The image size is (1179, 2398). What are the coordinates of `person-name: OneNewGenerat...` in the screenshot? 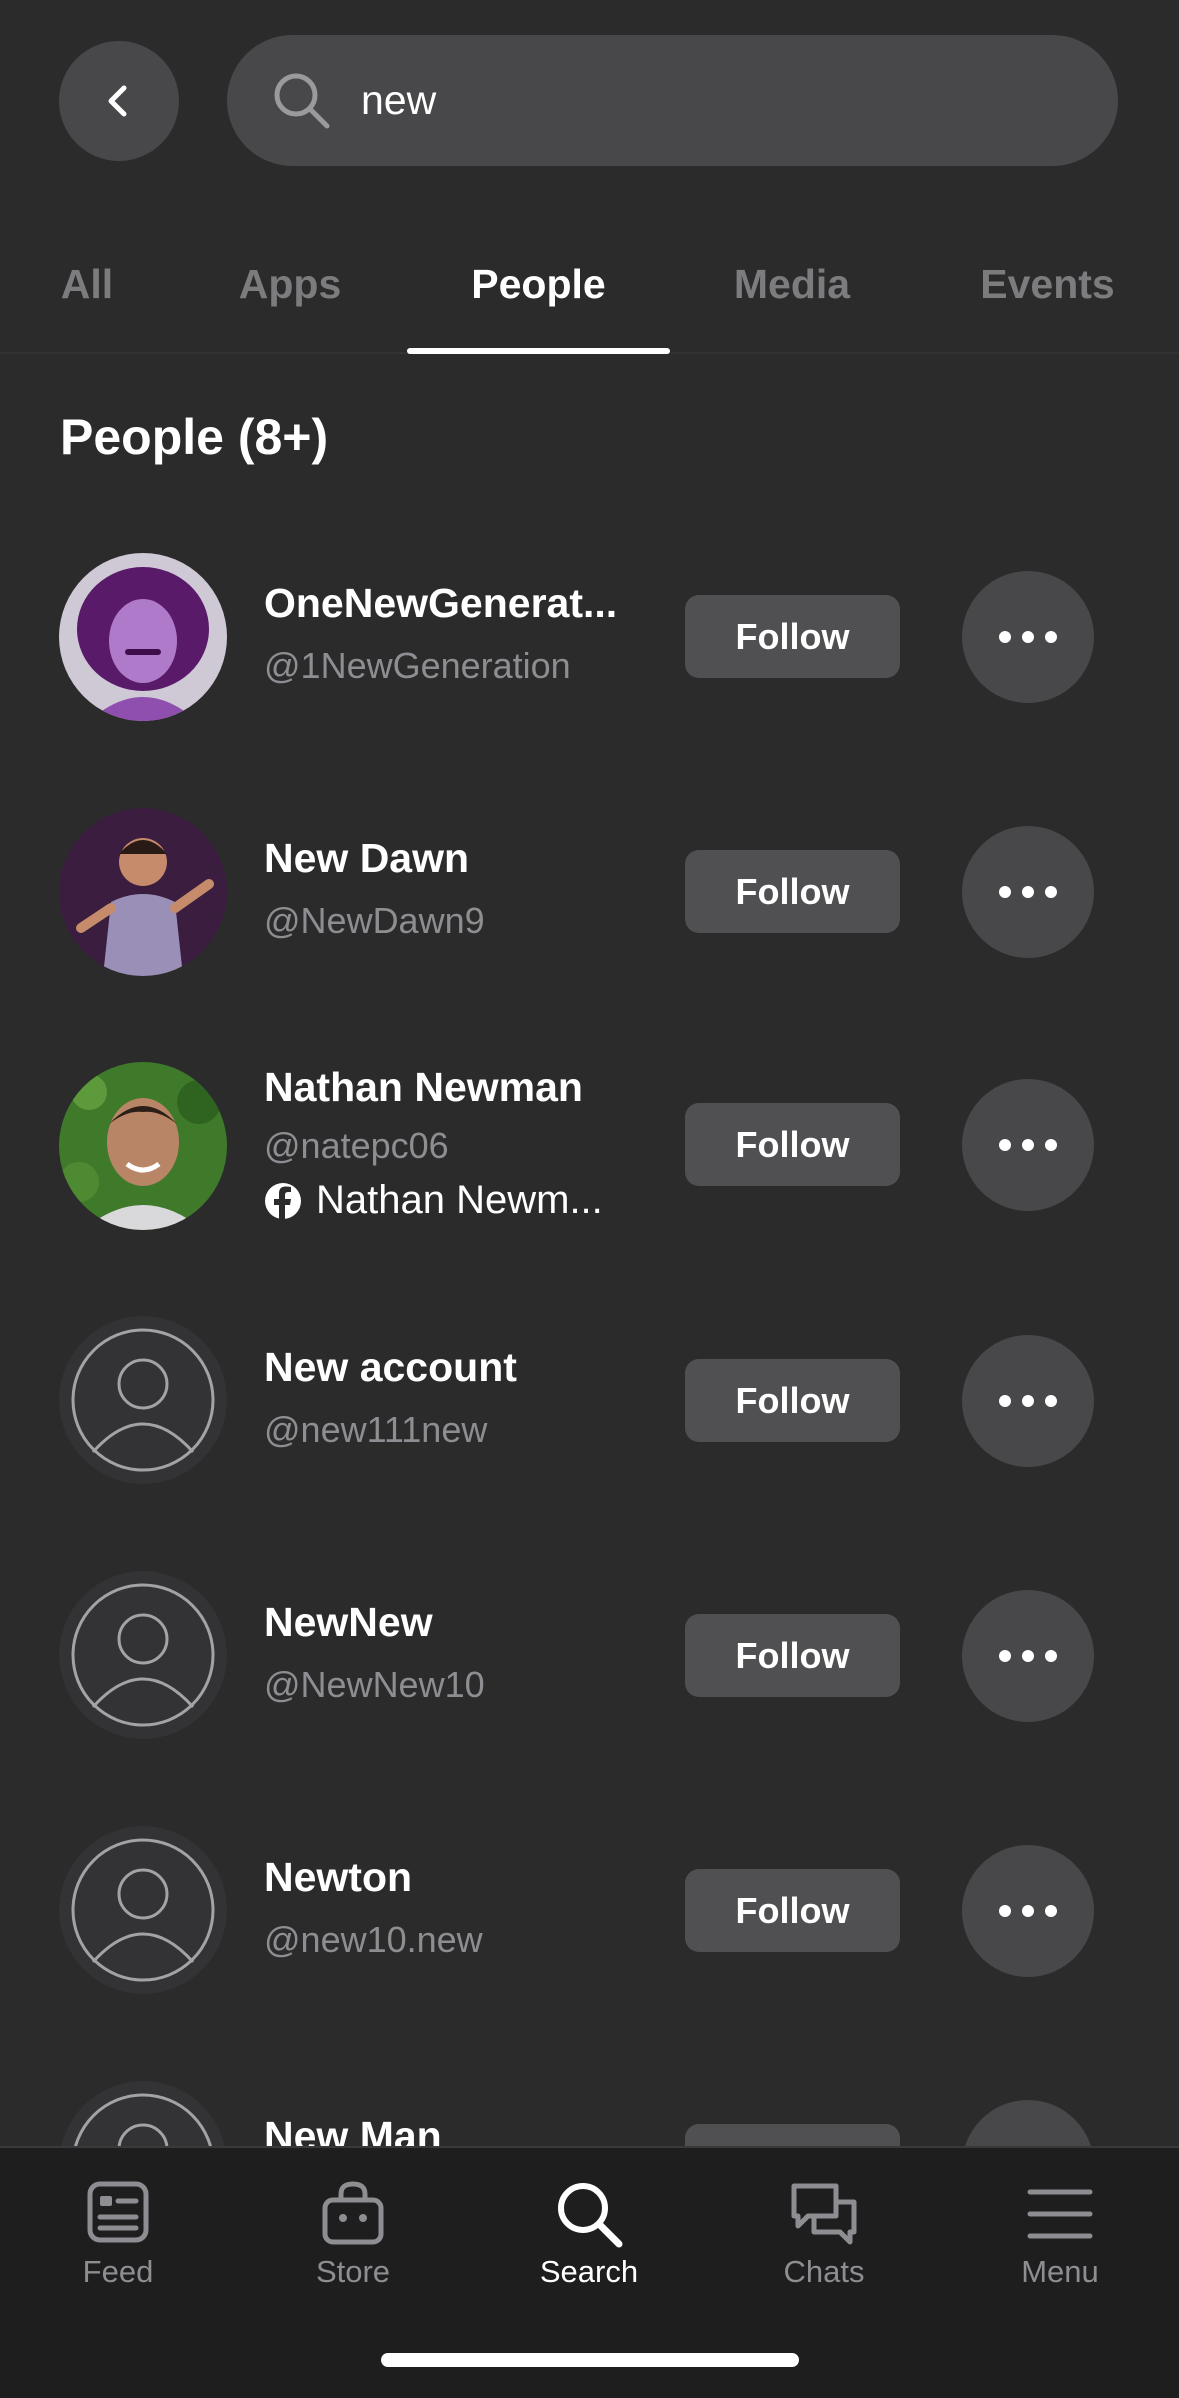 It's located at (441, 603).